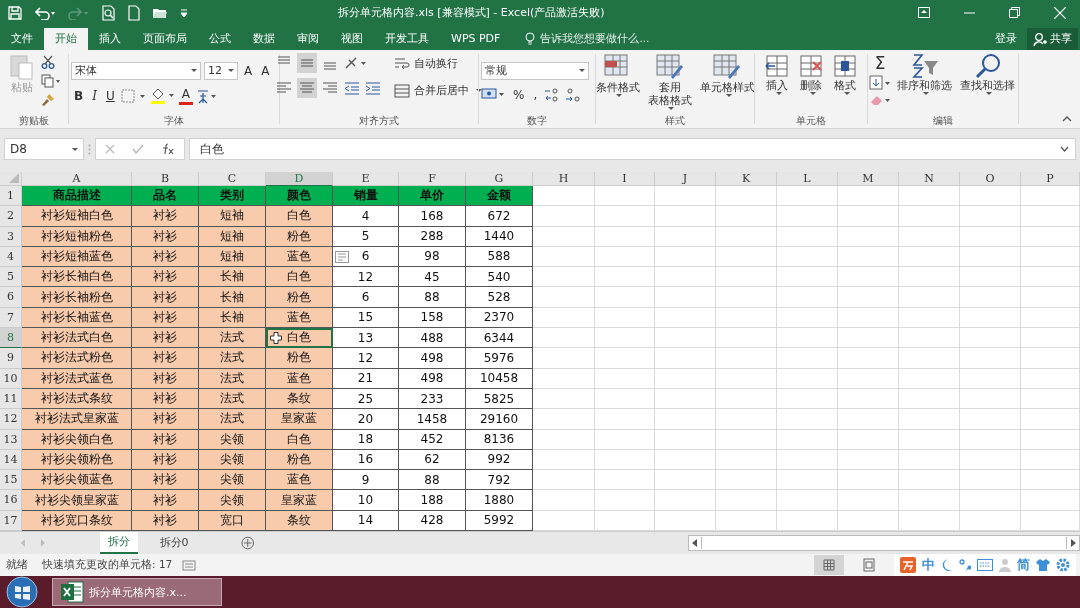 The width and height of the screenshot is (1080, 608). I want to click on row-header: 1, so click(11, 196).